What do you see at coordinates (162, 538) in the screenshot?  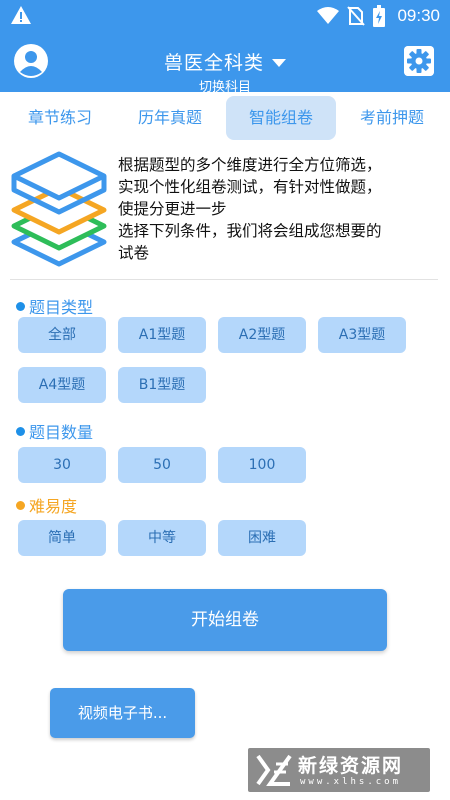 I see `difficulty-option-medium: 中等` at bounding box center [162, 538].